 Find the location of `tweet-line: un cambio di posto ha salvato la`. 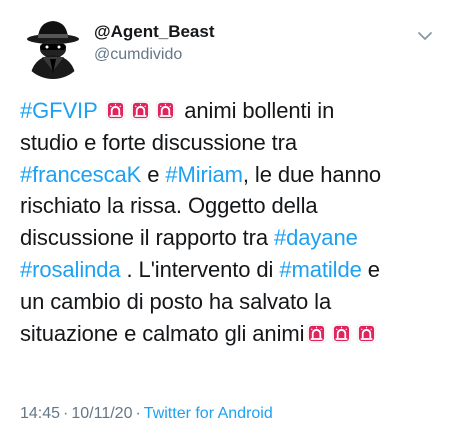

tweet-line: un cambio di posto ha salvato la is located at coordinates (230, 302).